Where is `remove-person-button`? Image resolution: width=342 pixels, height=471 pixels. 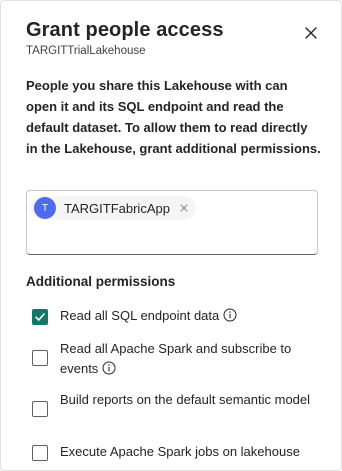
remove-person-button is located at coordinates (184, 208).